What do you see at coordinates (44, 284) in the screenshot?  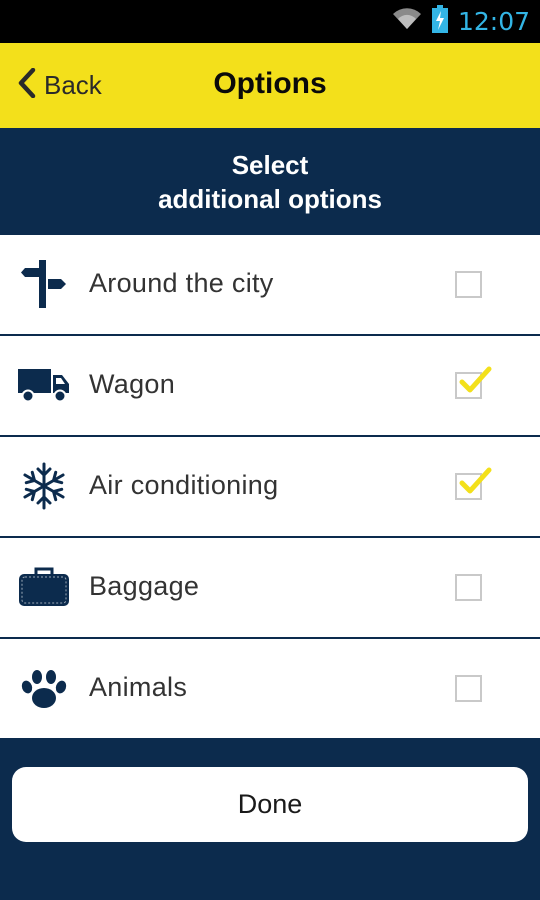 I see `signpost-icon` at bounding box center [44, 284].